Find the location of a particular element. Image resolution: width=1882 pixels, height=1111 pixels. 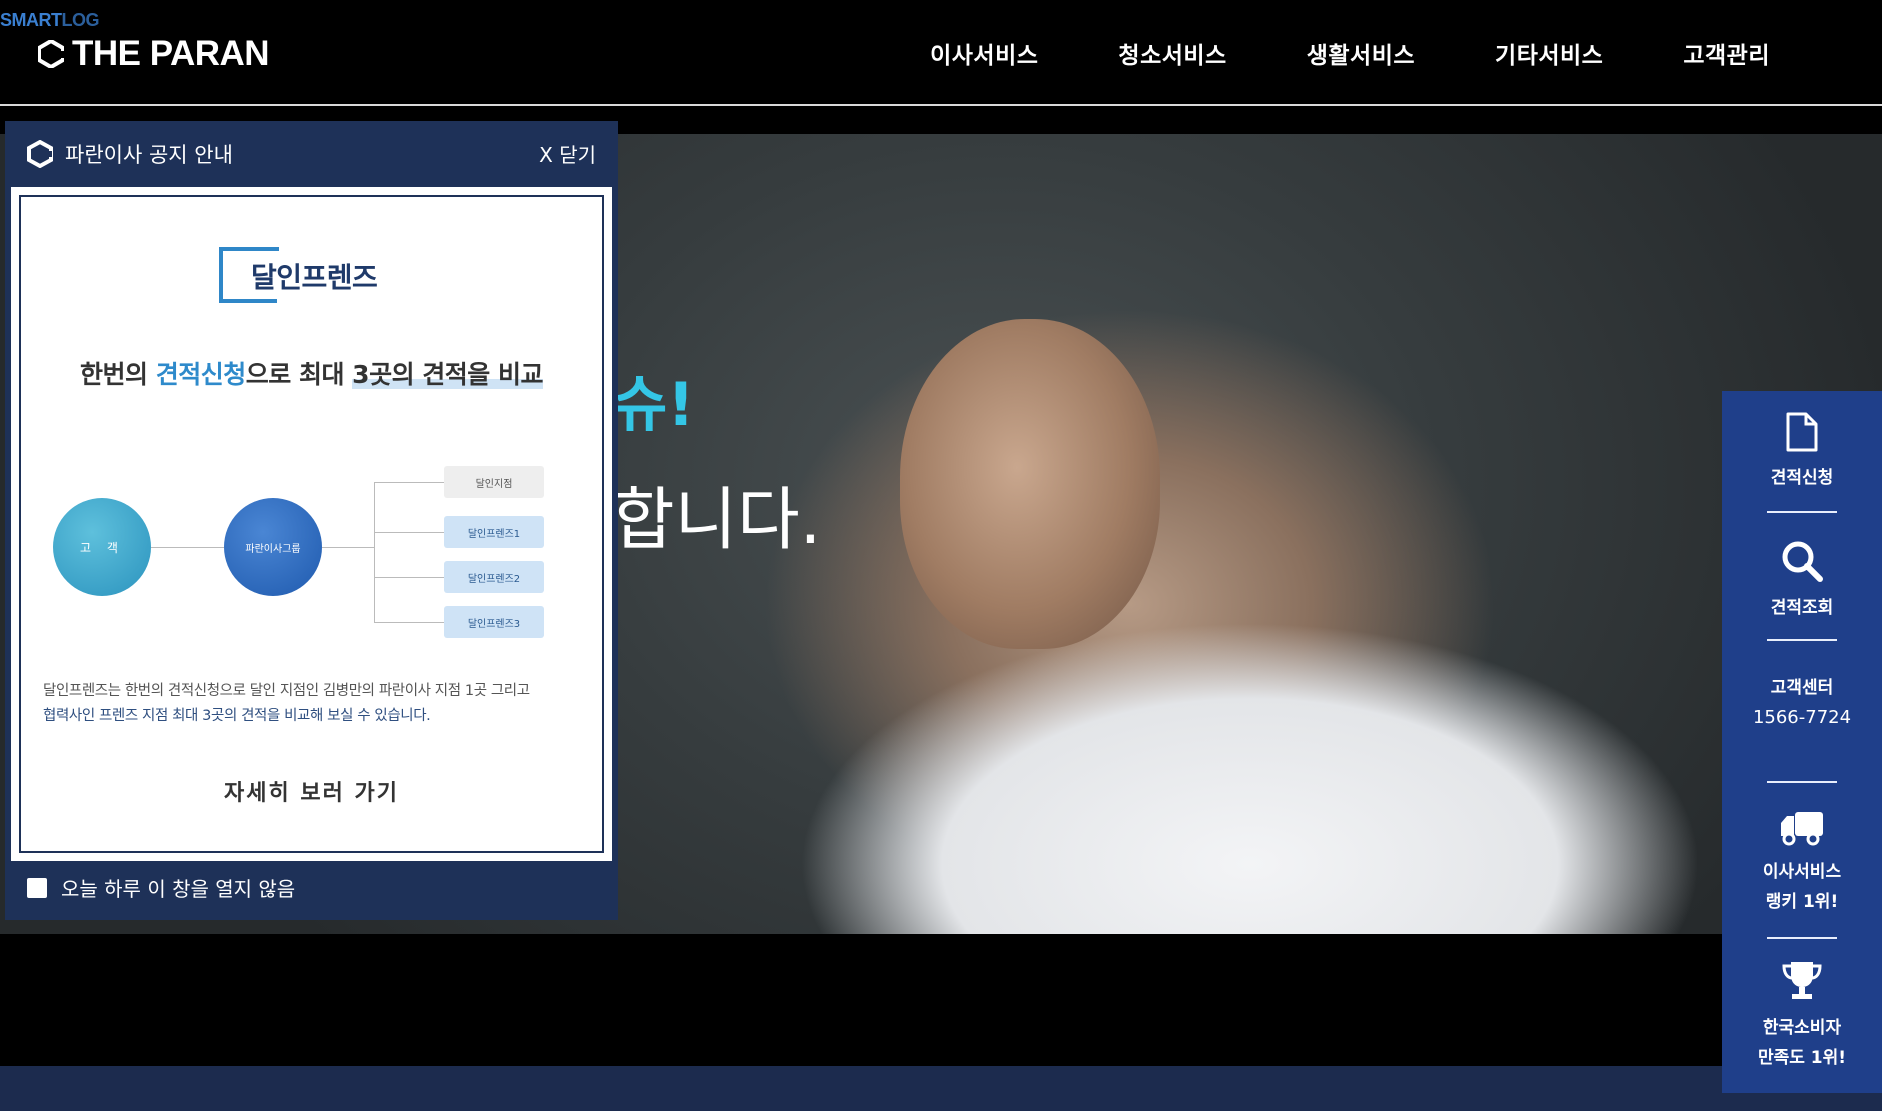

headline-blue: 견적신청 is located at coordinates (201, 374).